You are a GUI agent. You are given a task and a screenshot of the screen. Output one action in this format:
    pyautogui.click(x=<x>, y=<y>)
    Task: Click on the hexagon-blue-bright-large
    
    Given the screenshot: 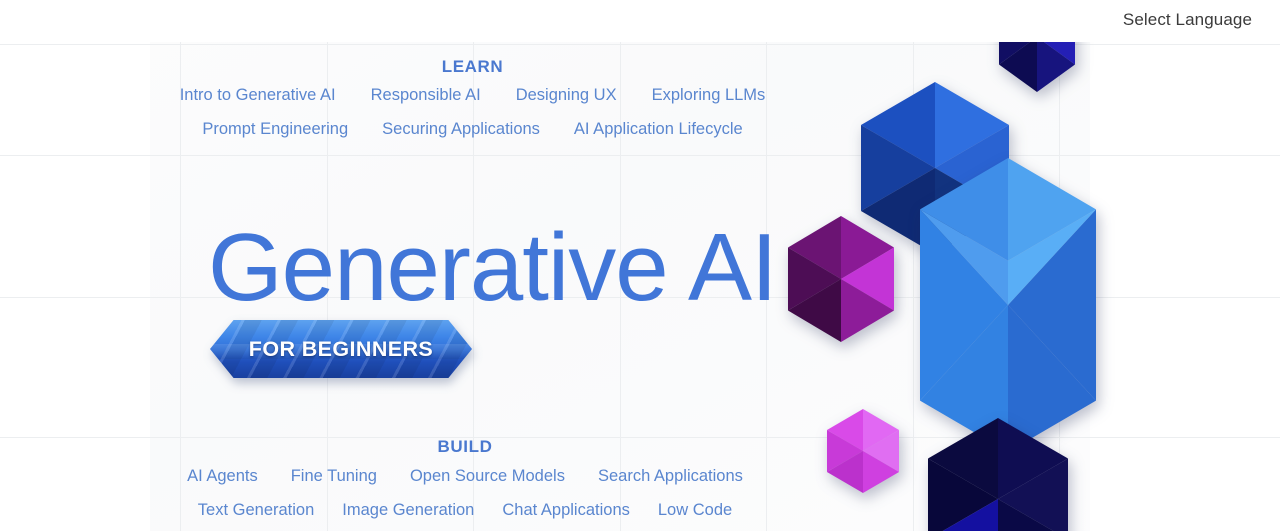 What is the action you would take?
    pyautogui.click(x=1008, y=305)
    